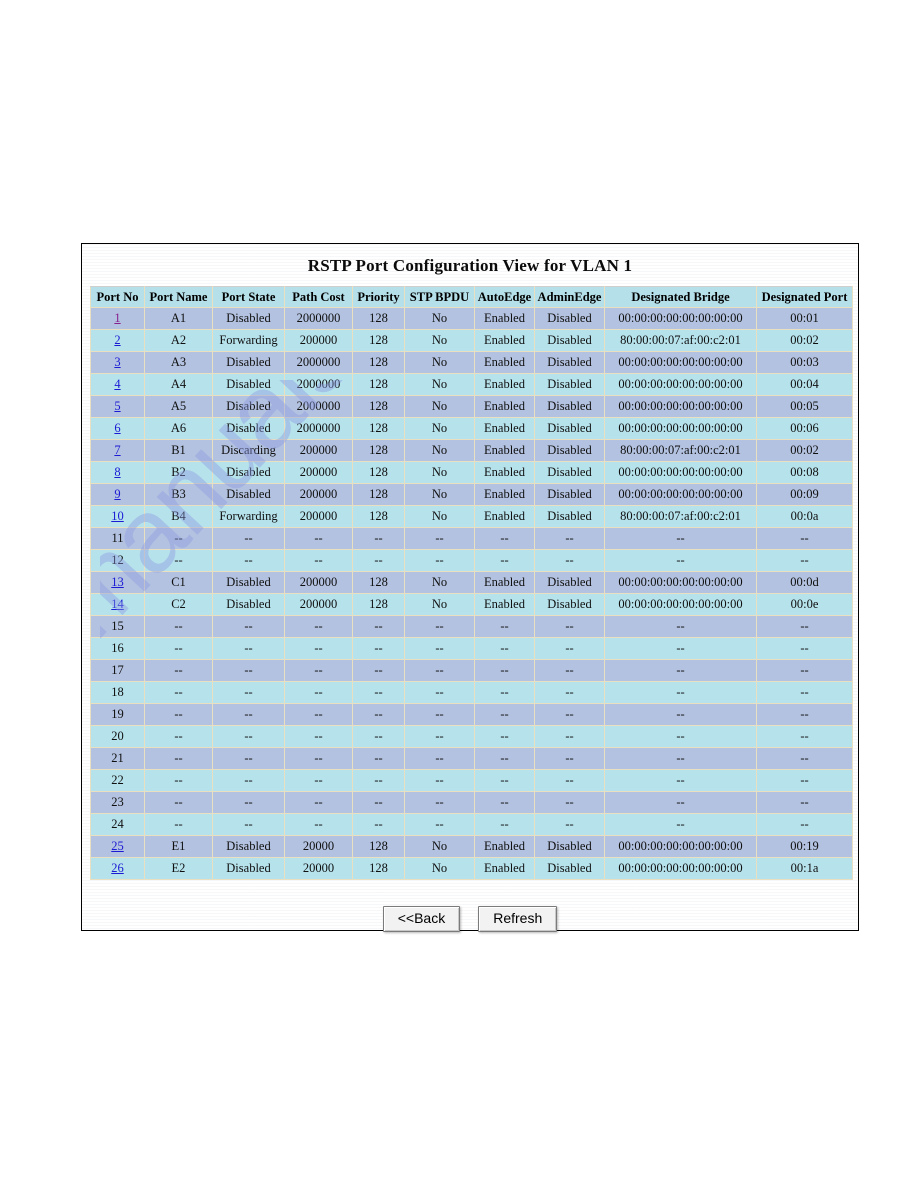 The height and width of the screenshot is (1188, 918). What do you see at coordinates (504, 846) in the screenshot?
I see `cell-auto-edge: Enabled` at bounding box center [504, 846].